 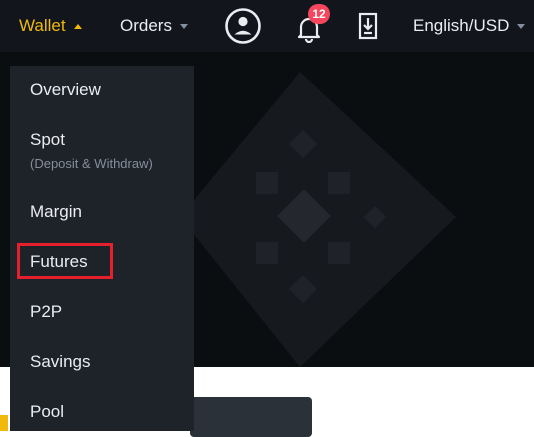 I want to click on user-account-button, so click(x=243, y=26).